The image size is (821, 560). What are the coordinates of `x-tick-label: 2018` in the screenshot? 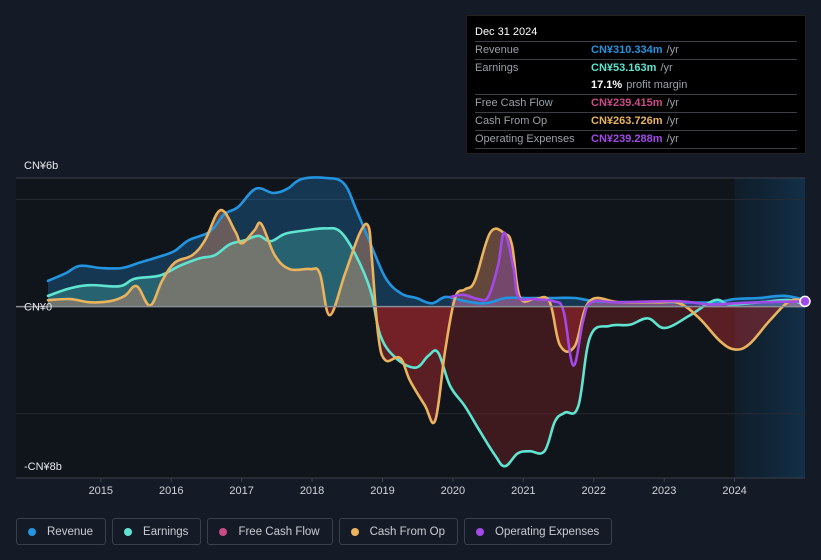 It's located at (312, 491).